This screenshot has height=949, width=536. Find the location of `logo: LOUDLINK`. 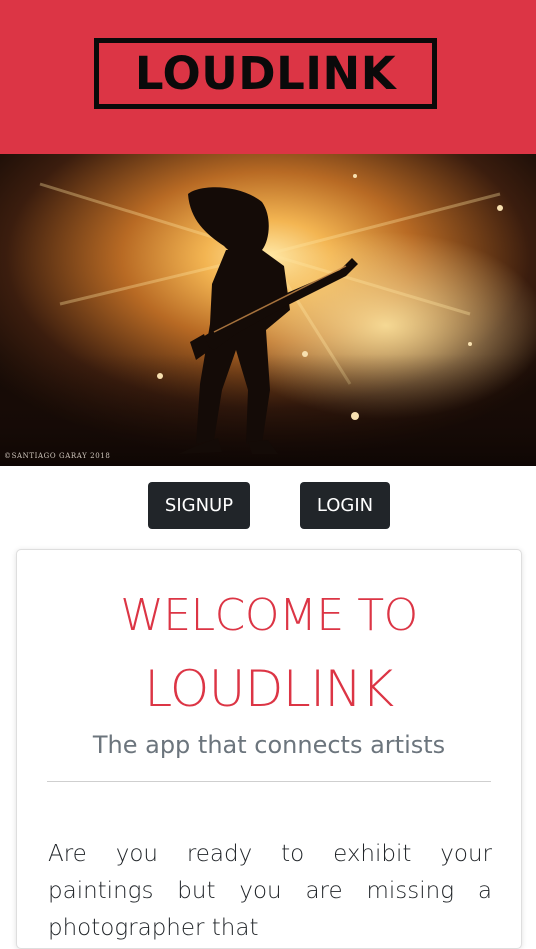

logo: LOUDLINK is located at coordinates (265, 73).